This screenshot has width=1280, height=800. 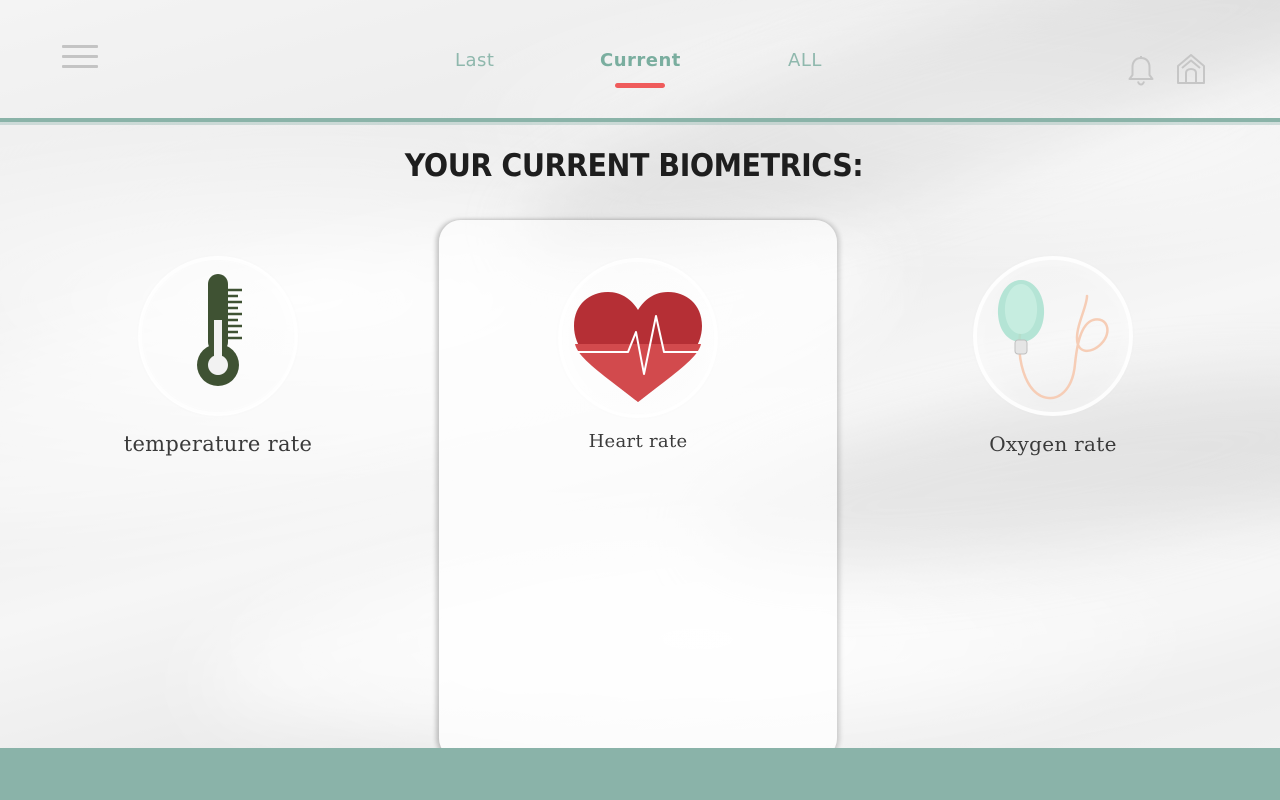 I want to click on menu-button, so click(x=80, y=57).